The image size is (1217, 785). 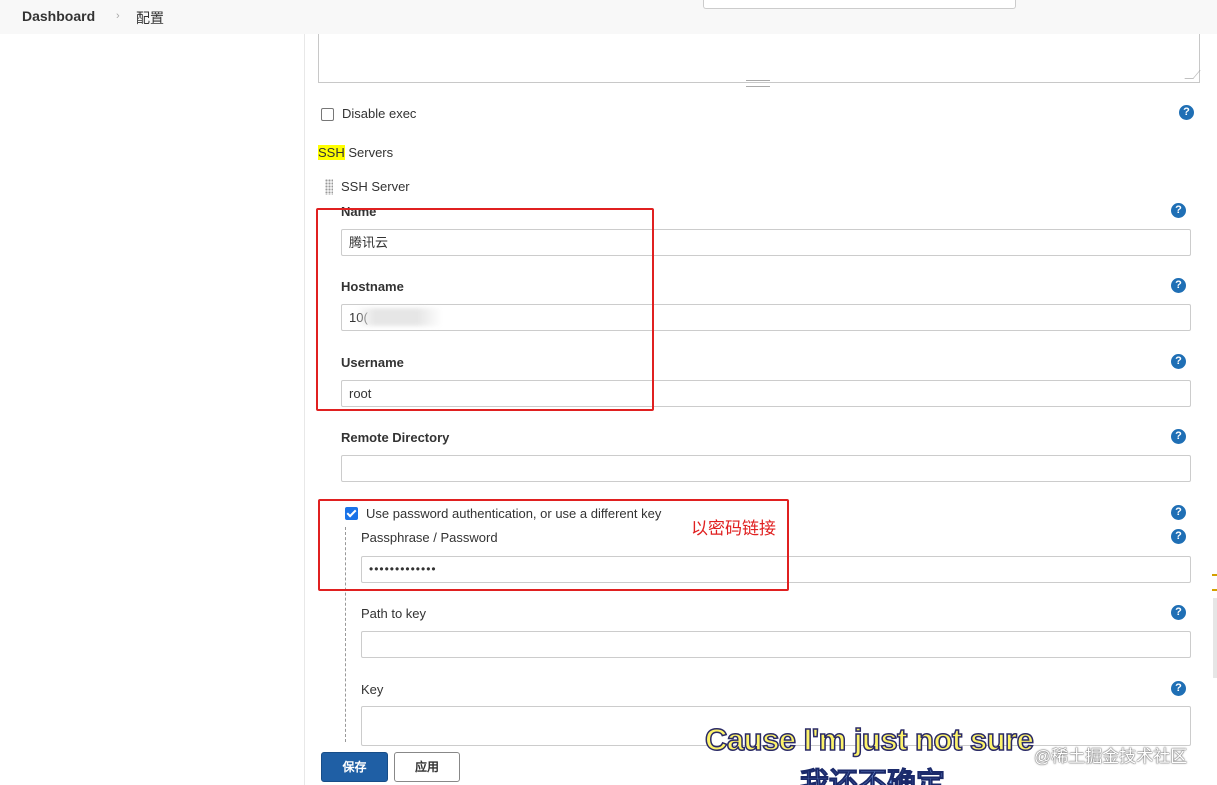 What do you see at coordinates (1111, 756) in the screenshot?
I see `site-watermark: @稀土掘金技术社区` at bounding box center [1111, 756].